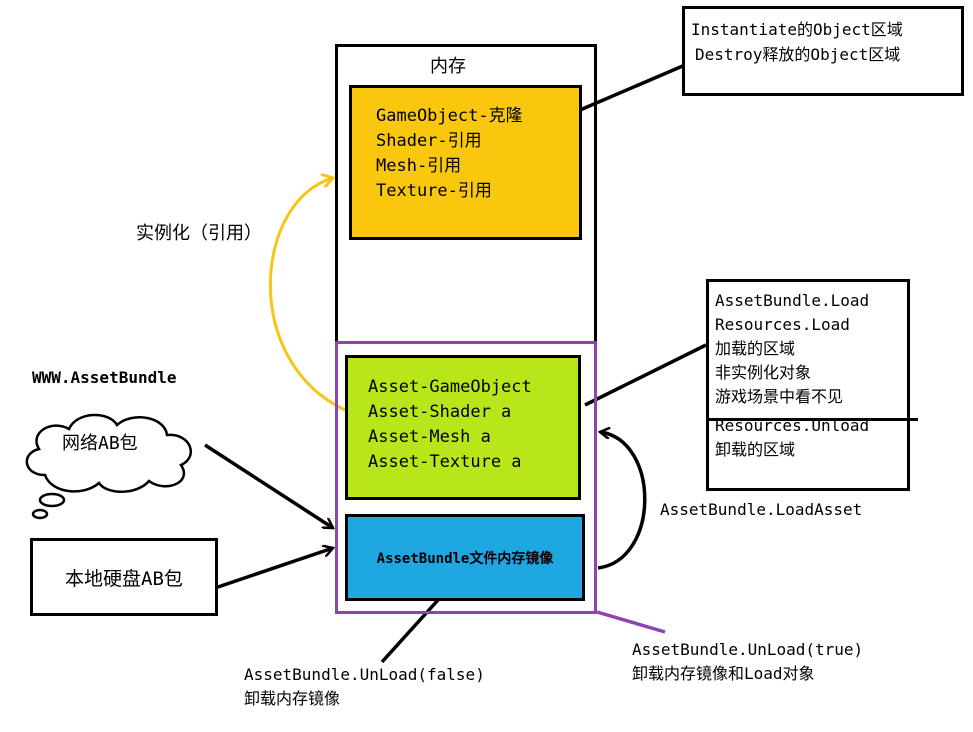  I want to click on network-ab-label: 网络AB包, so click(100, 443).